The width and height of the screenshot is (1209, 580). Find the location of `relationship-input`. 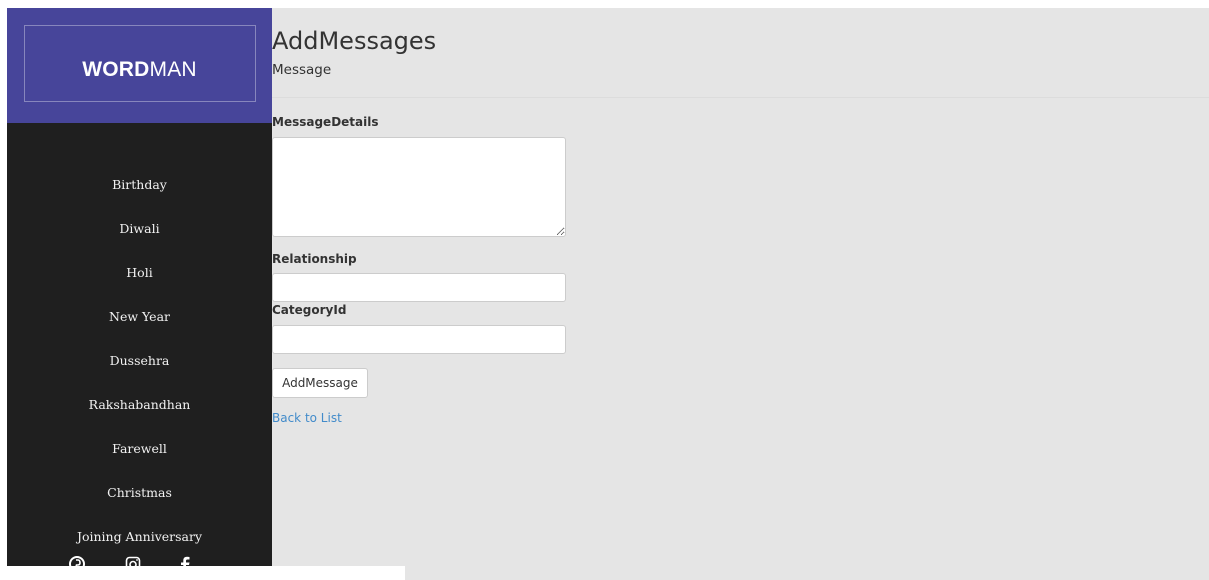

relationship-input is located at coordinates (419, 287).